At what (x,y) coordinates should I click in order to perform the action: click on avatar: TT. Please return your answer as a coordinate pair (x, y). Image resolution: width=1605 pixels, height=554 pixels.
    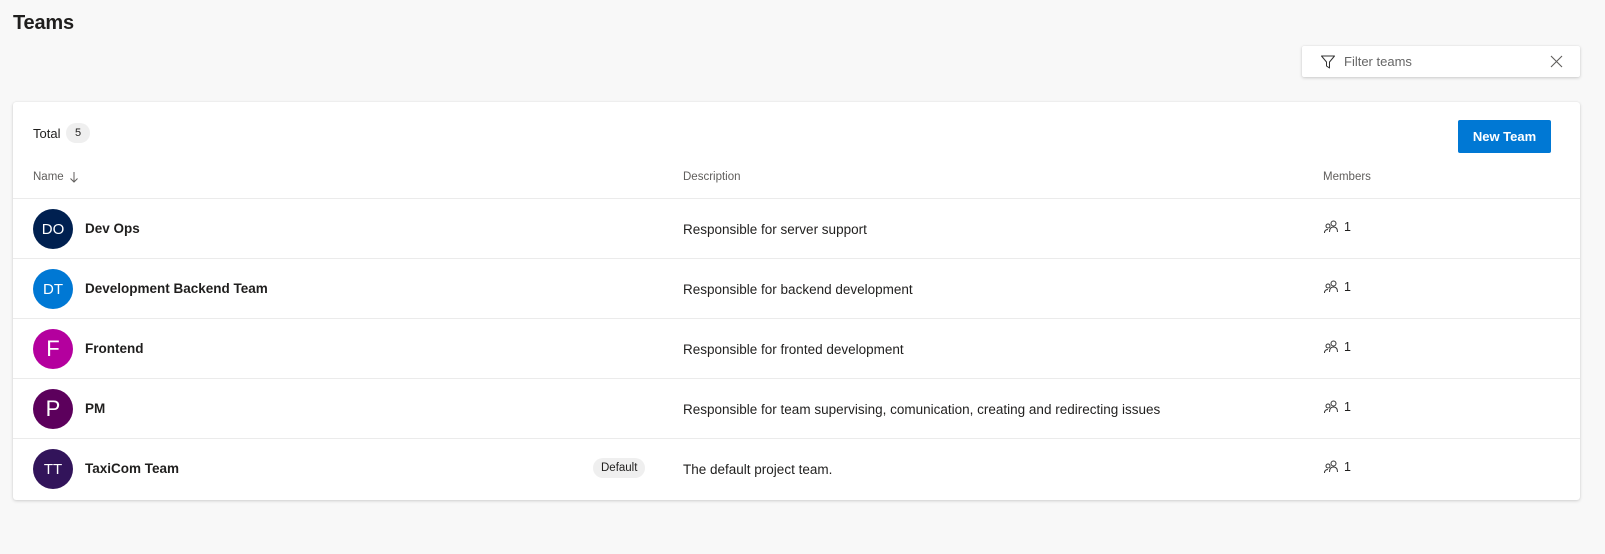
    Looking at the image, I should click on (53, 469).